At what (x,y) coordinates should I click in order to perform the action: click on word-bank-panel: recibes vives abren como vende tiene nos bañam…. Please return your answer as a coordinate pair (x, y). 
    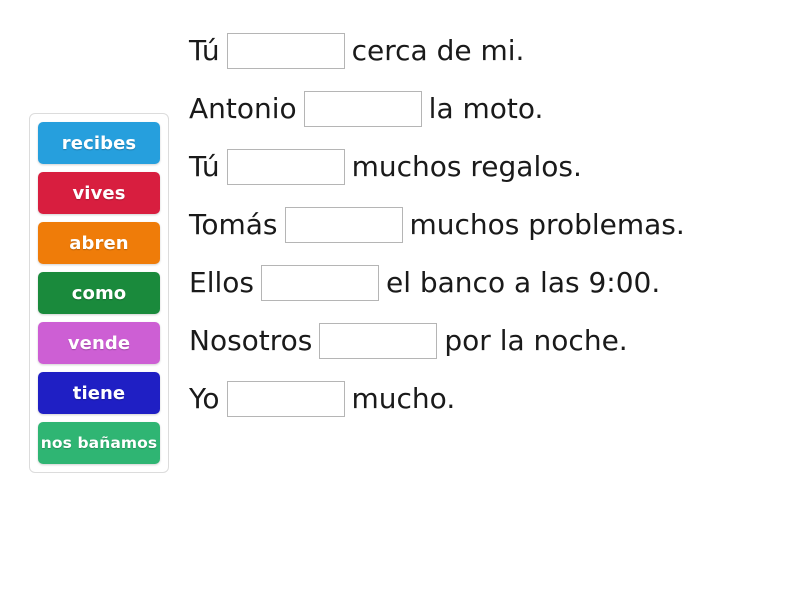
    Looking at the image, I should click on (99, 293).